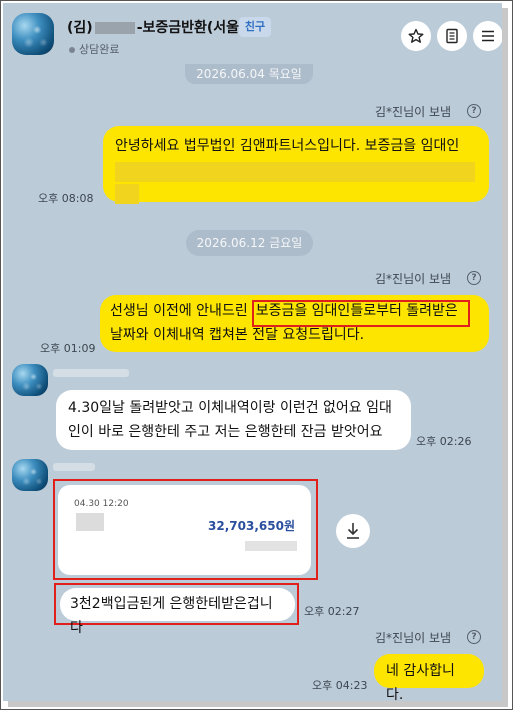 Image resolution: width=513 pixels, height=710 pixels. Describe the element at coordinates (444, 441) in the screenshot. I see `message-time: 오후 02:26` at that location.